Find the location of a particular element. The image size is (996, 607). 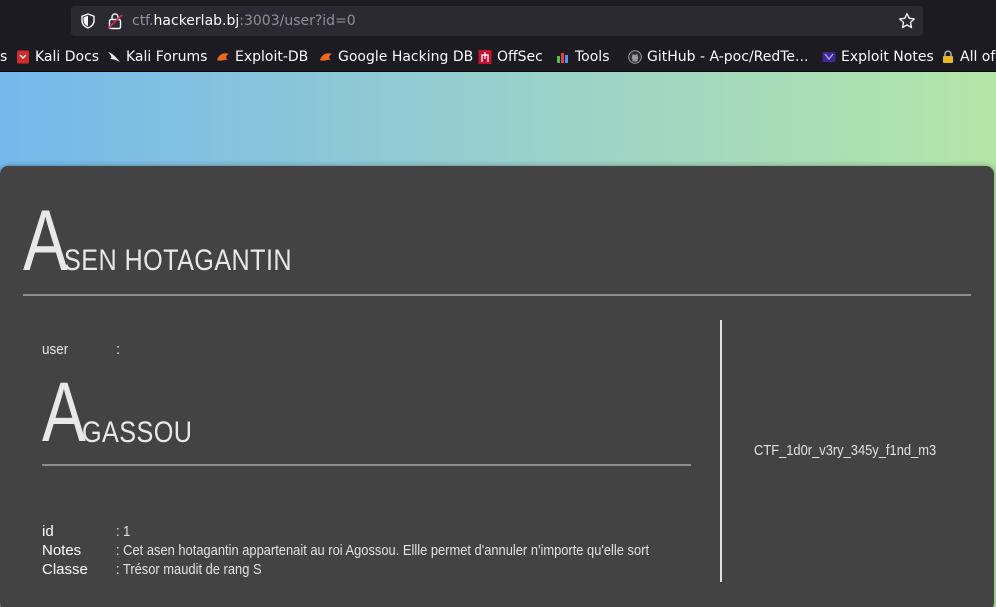

browser-toolbar: ctf.hackerlab.bj:3003/user?id=0 is located at coordinates (498, 21).